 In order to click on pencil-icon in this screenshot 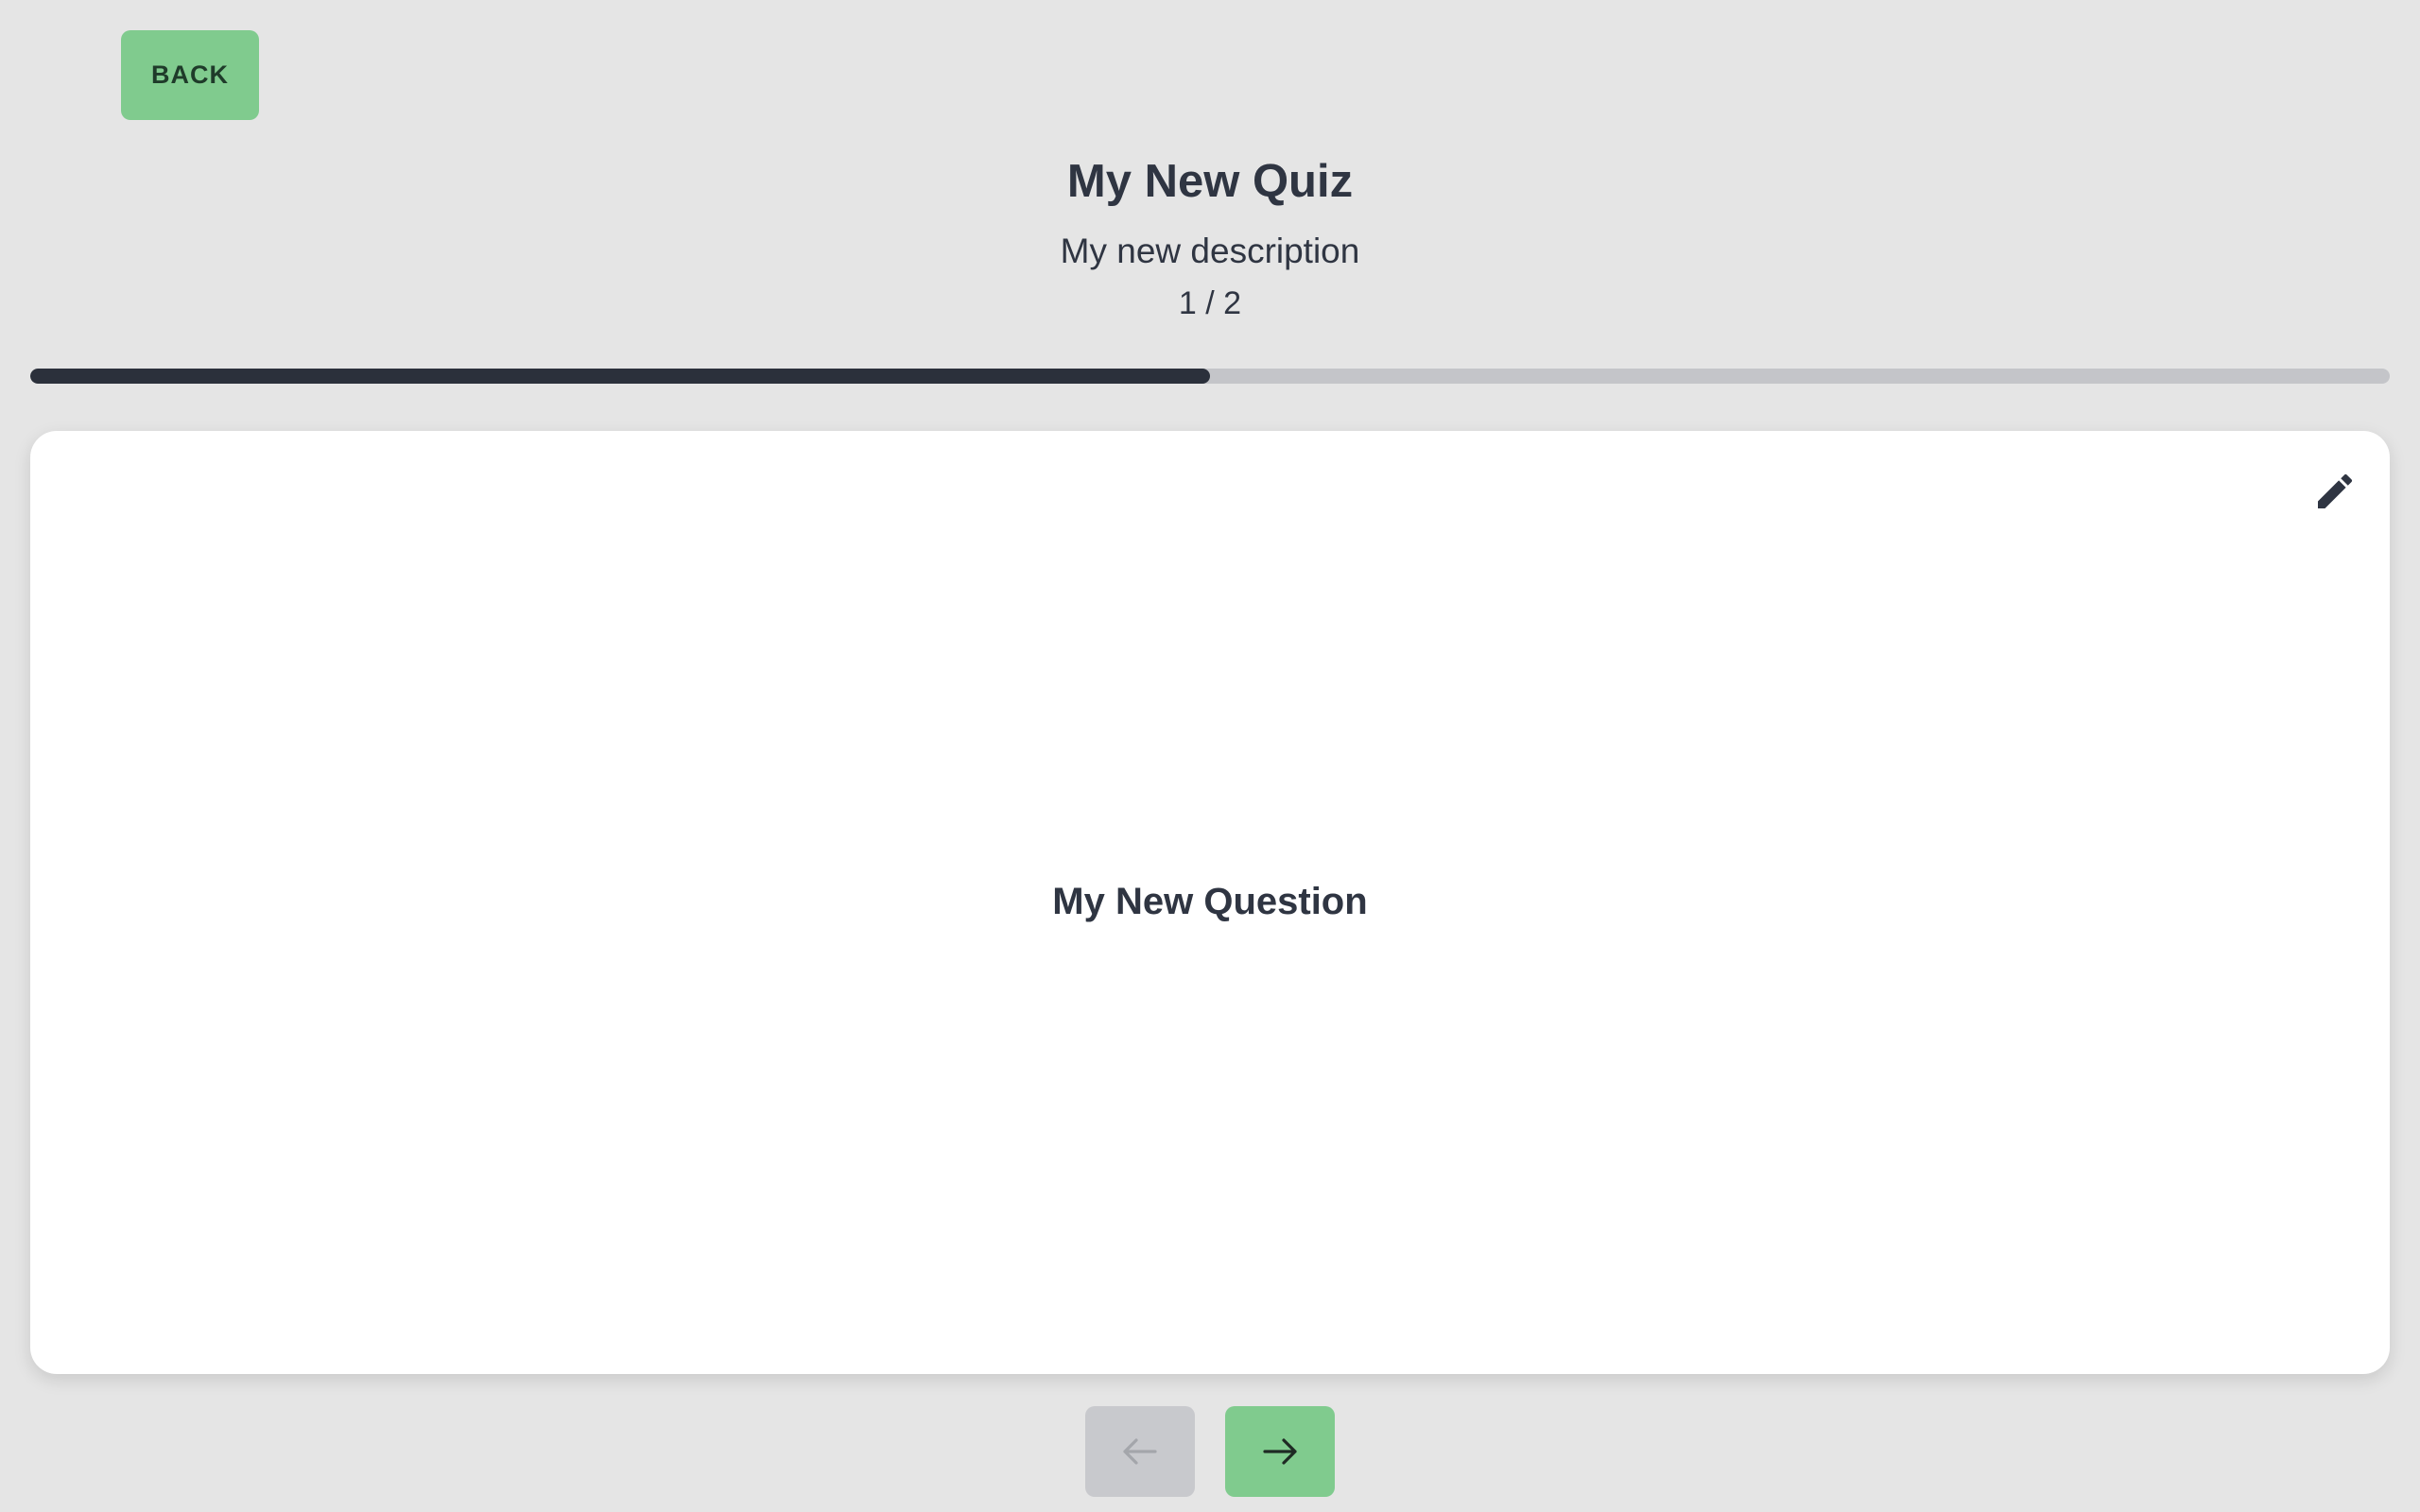, I will do `click(2335, 490)`.